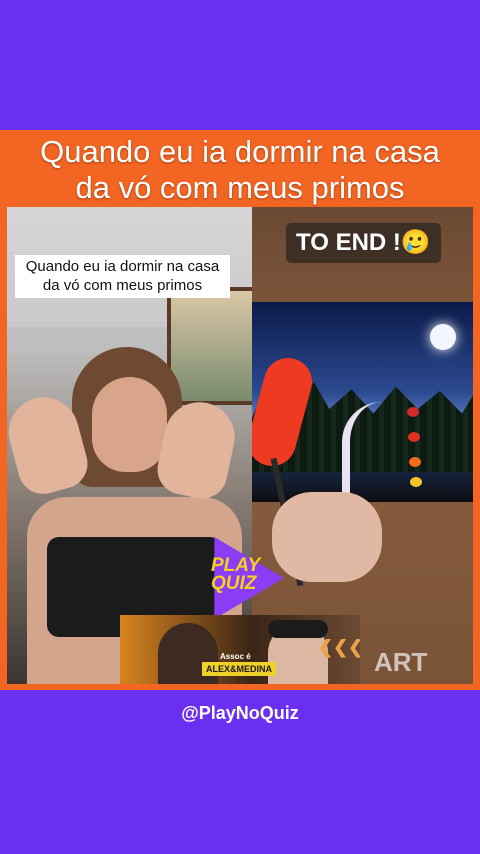  I want to click on person-face, so click(129, 424).